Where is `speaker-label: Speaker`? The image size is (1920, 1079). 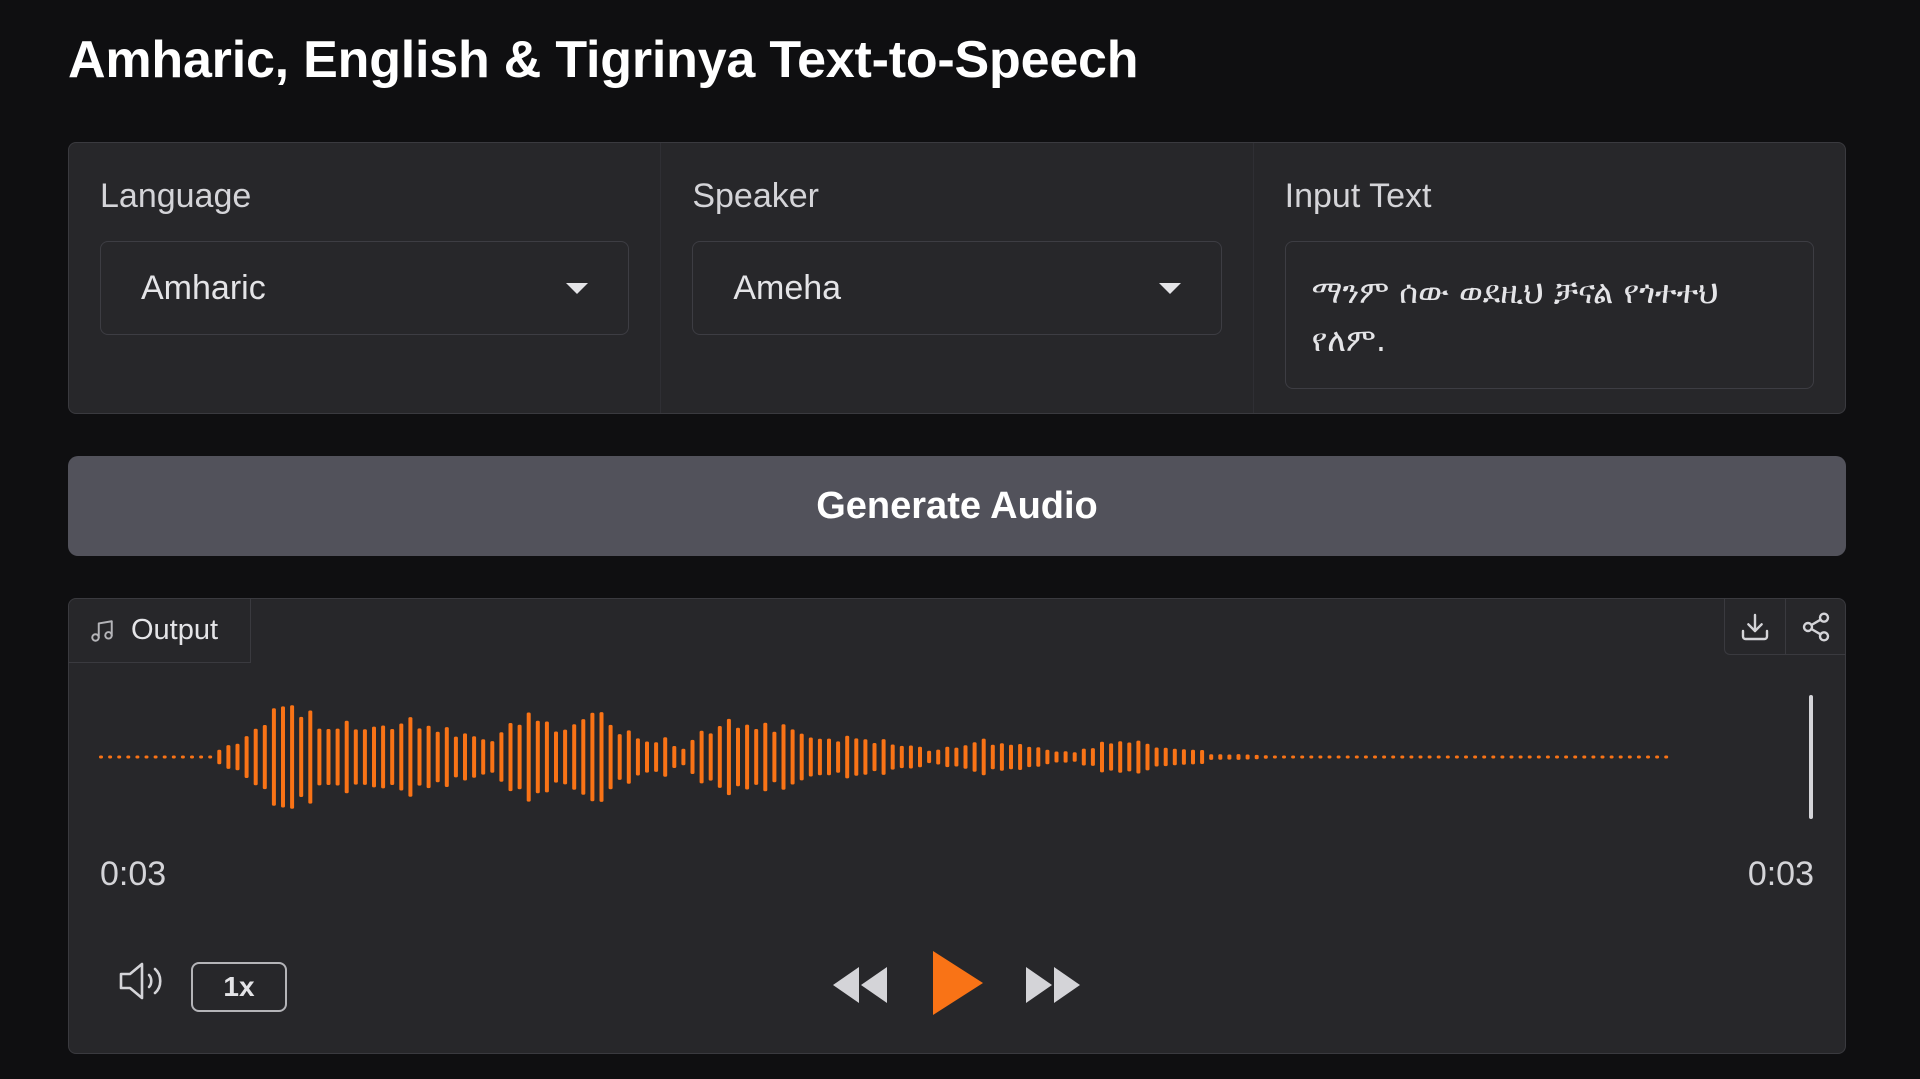
speaker-label: Speaker is located at coordinates (755, 196).